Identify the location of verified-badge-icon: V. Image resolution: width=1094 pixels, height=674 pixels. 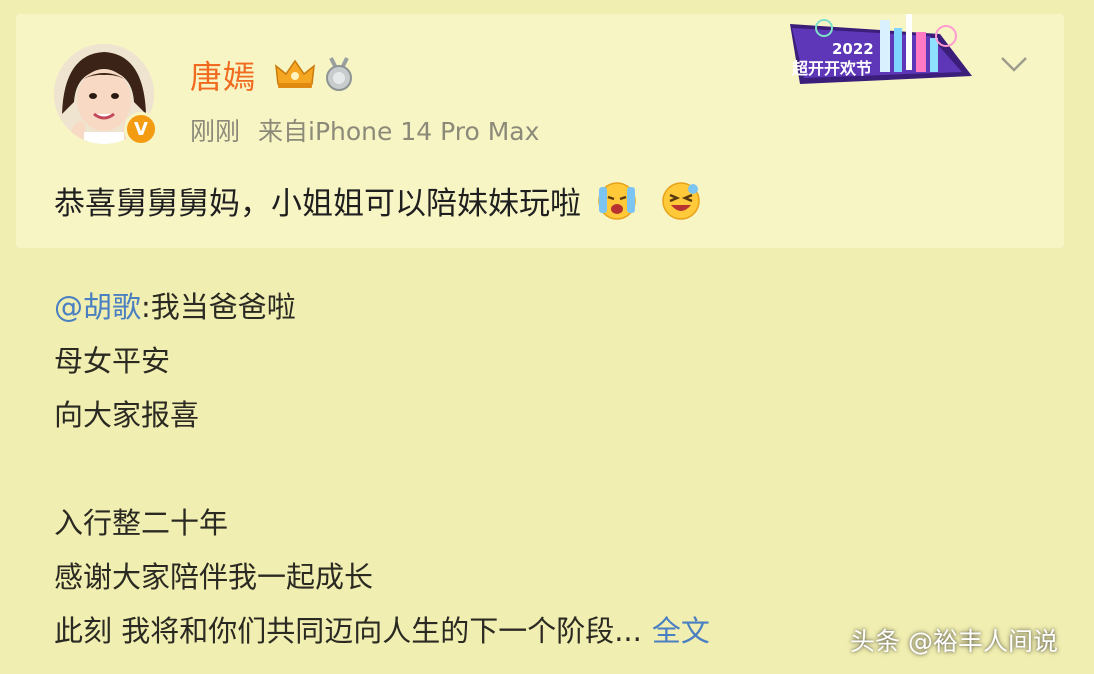
(141, 129).